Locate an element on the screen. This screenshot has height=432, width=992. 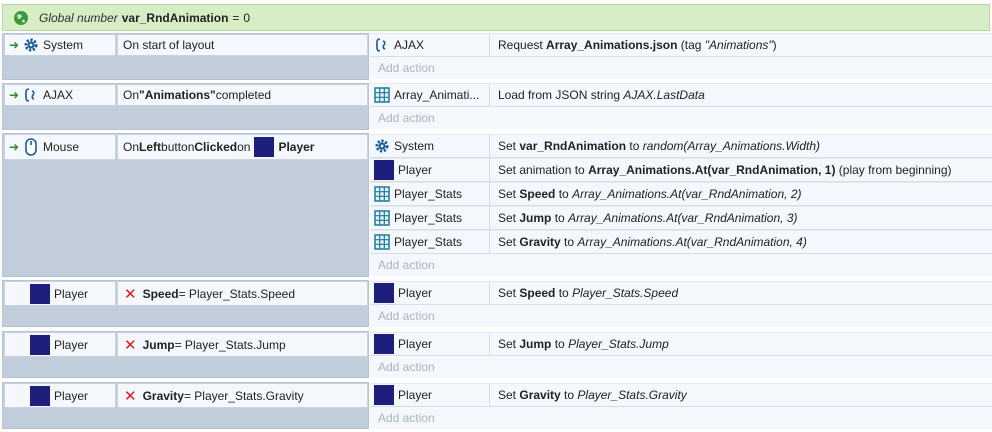
condition-text-cell: ✕ Speed = Player_Stats.Speed is located at coordinates (242, 293).